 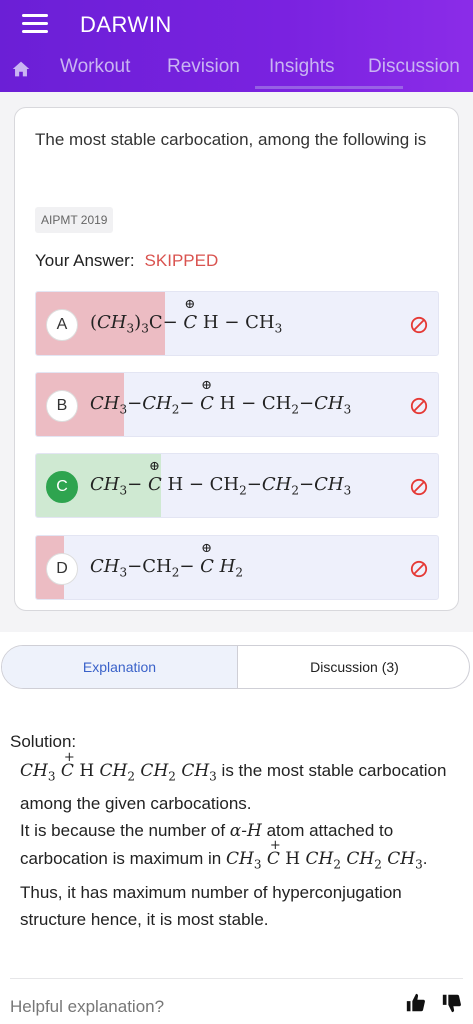 I want to click on option-c-letter: C, so click(x=62, y=487).